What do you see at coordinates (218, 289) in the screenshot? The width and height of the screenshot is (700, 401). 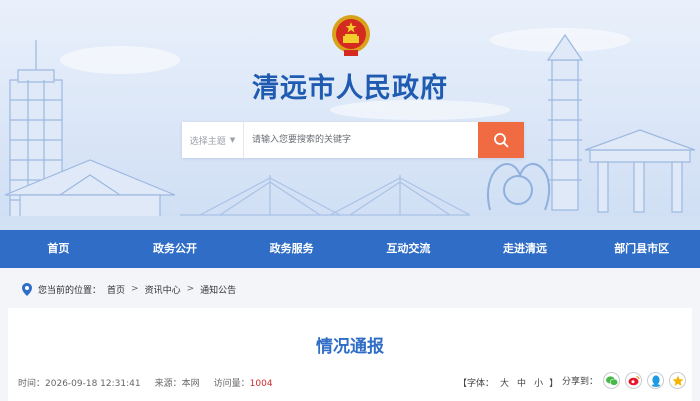 I see `breadcrumb-link-notices: 通知公告` at bounding box center [218, 289].